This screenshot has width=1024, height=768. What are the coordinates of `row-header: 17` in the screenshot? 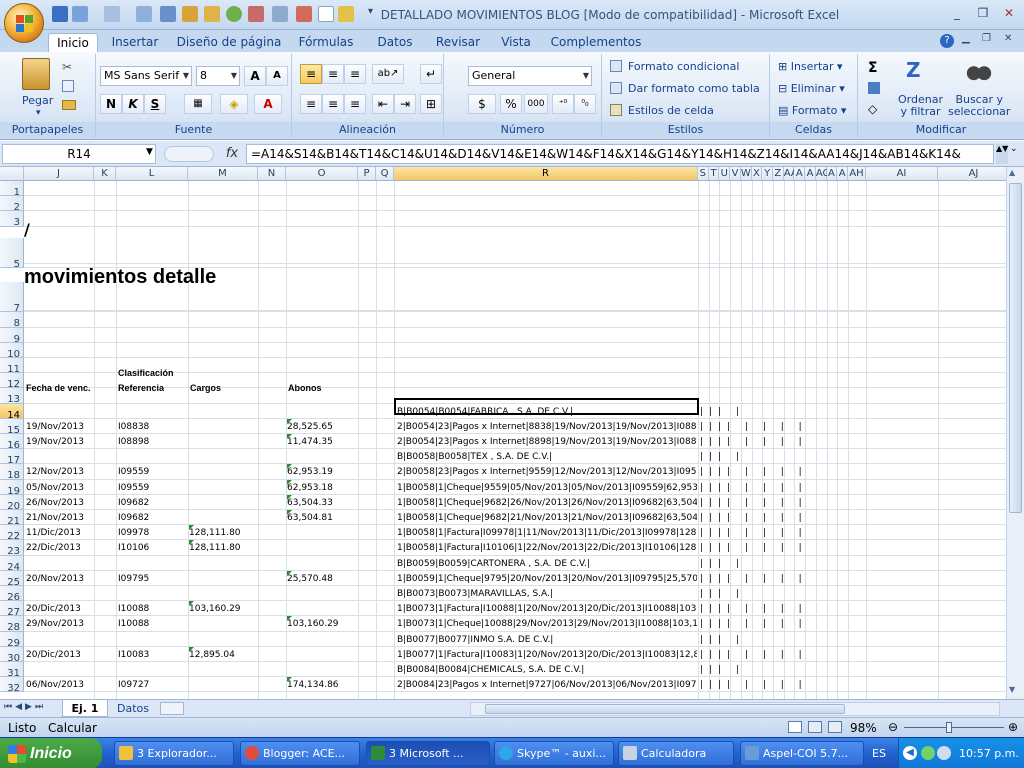 It's located at (12, 457).